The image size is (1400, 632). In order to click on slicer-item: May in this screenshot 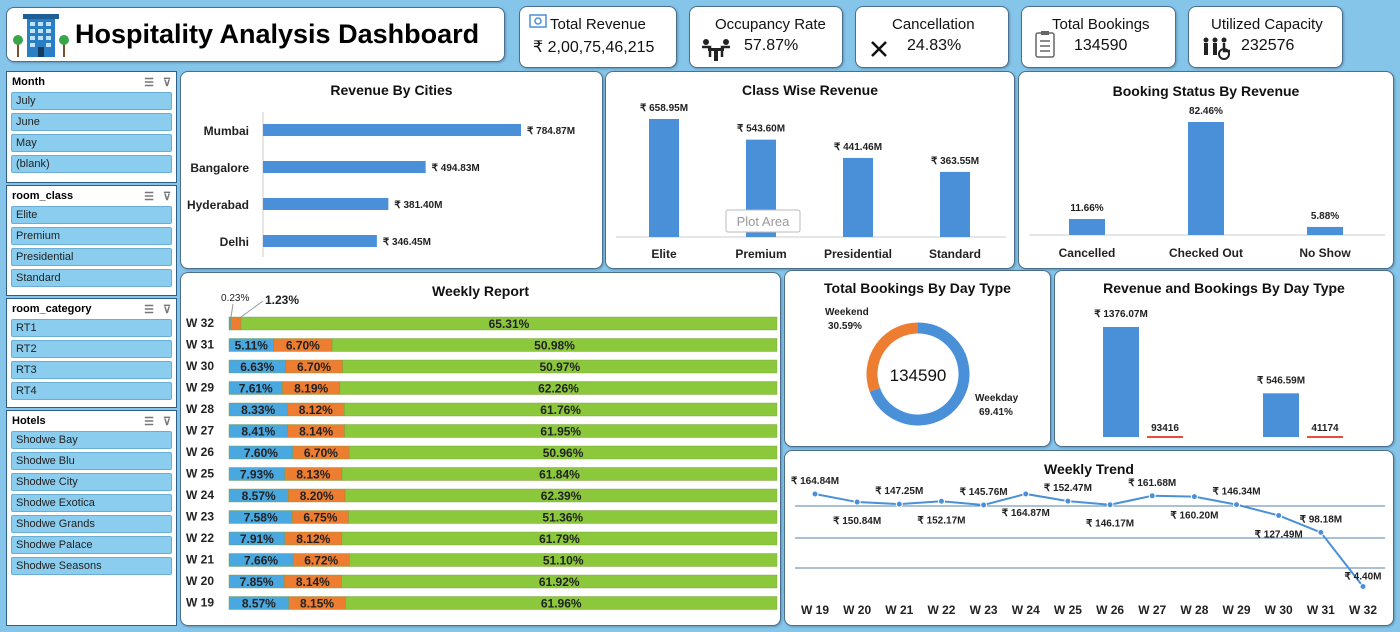, I will do `click(91, 143)`.